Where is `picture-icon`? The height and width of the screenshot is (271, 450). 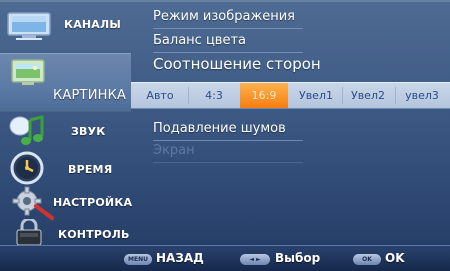
picture-icon is located at coordinates (29, 76).